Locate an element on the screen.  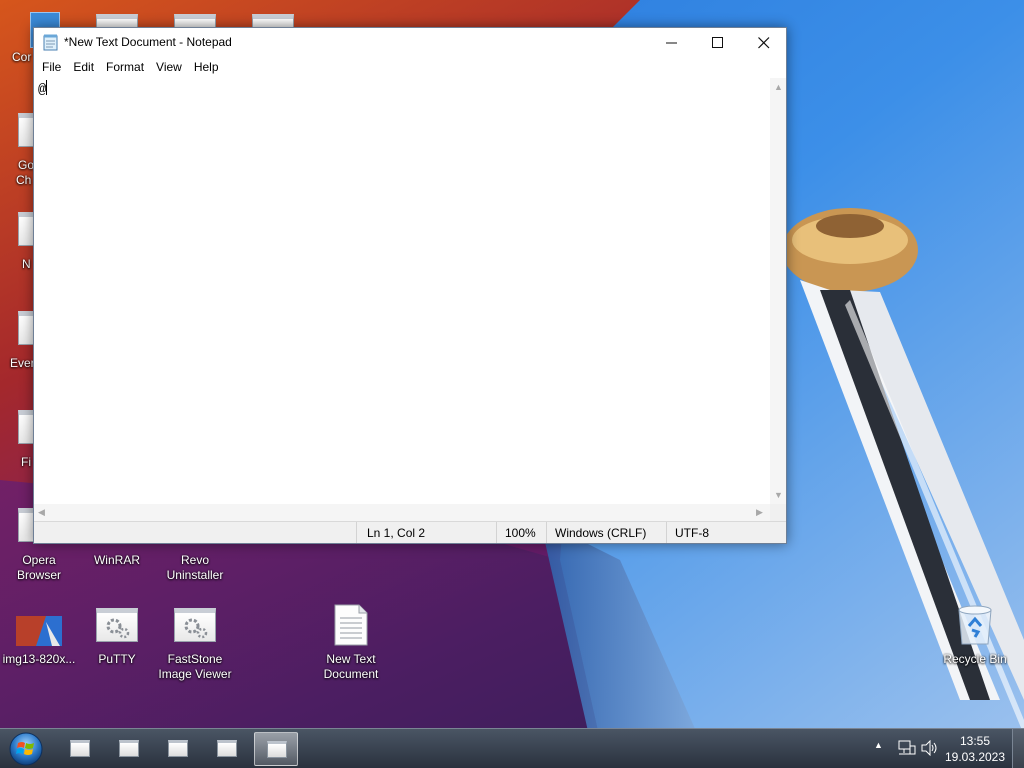
close-button is located at coordinates (764, 43).